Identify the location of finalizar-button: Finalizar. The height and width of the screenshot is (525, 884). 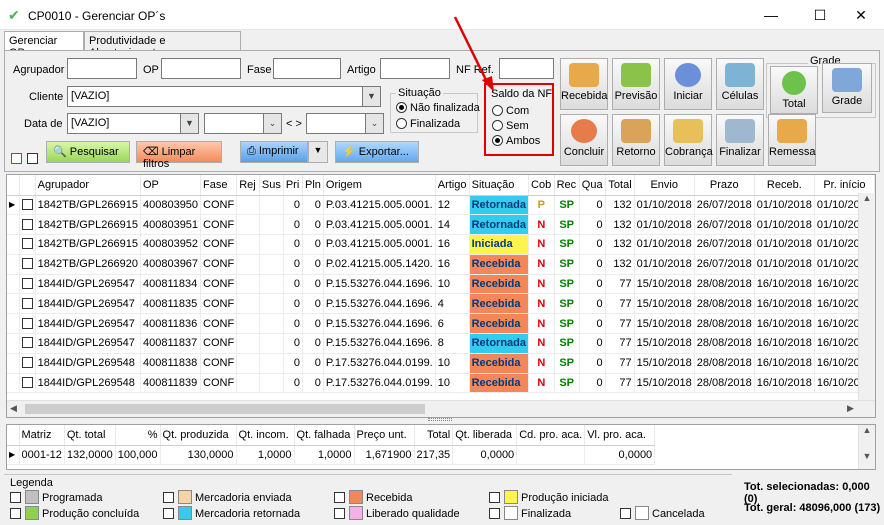
(740, 140).